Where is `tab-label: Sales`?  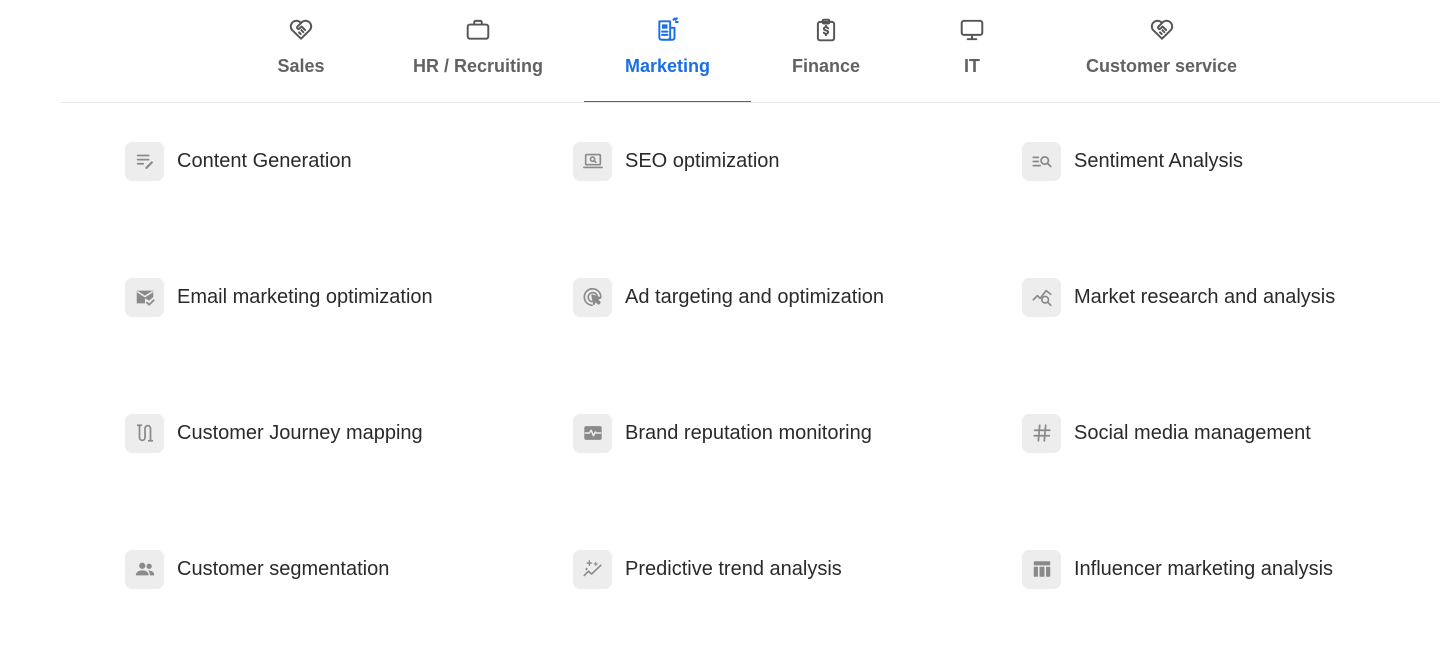
tab-label: Sales is located at coordinates (301, 66).